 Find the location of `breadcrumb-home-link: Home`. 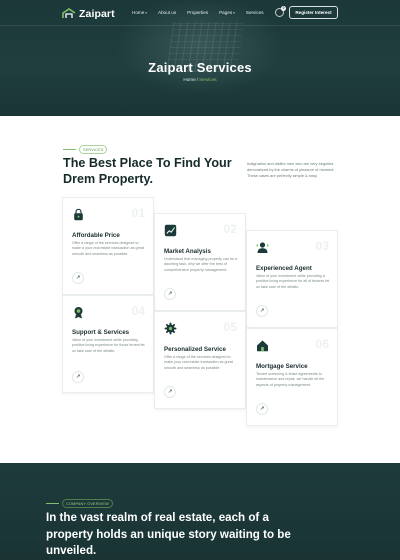

breadcrumb-home-link: Home is located at coordinates (189, 79).